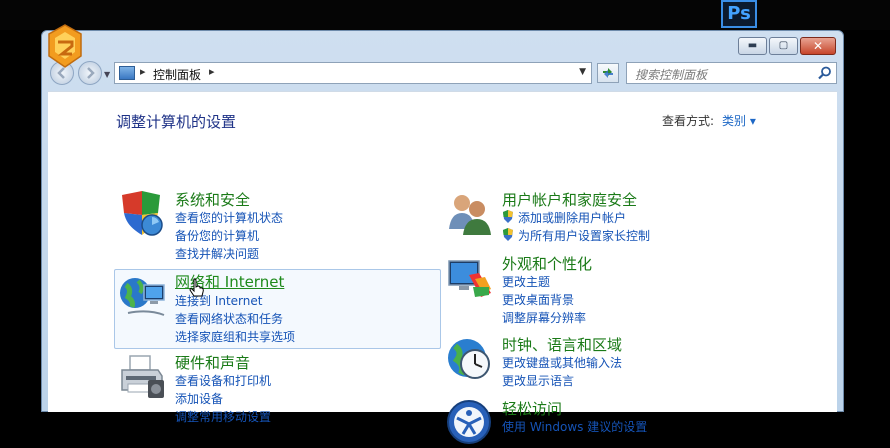 The image size is (890, 448). Describe the element at coordinates (572, 217) in the screenshot. I see `link-add-remove-accounts: 添加或删除用户帐户` at that location.